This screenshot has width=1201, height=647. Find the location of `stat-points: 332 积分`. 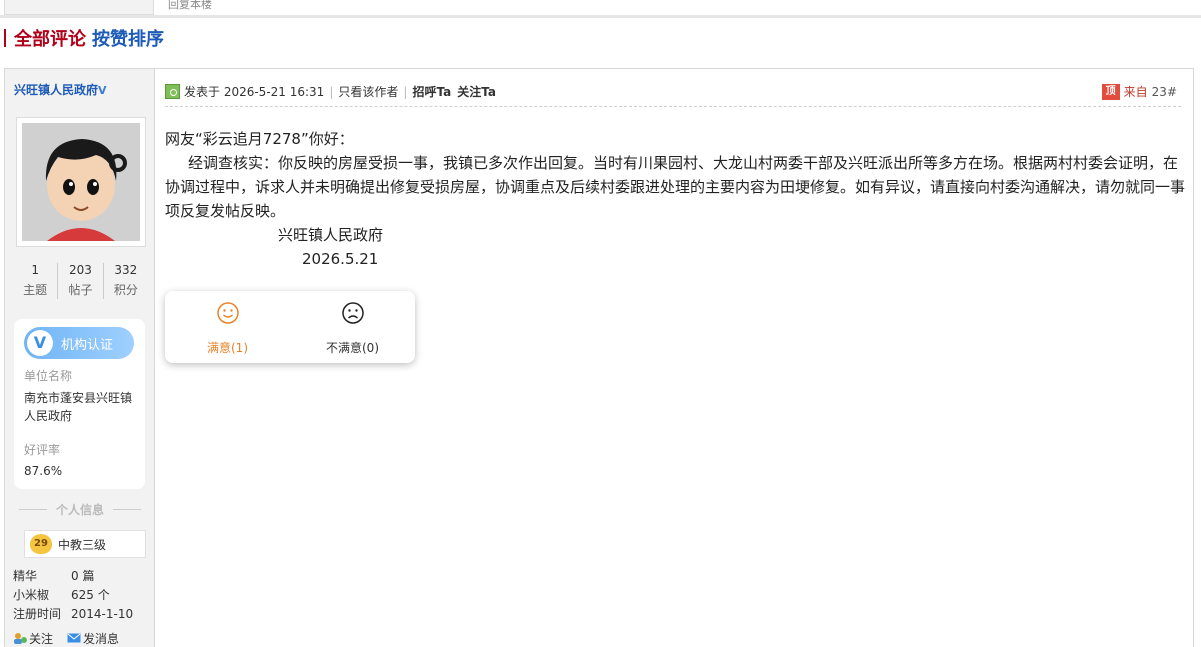

stat-points: 332 积分 is located at coordinates (126, 281).